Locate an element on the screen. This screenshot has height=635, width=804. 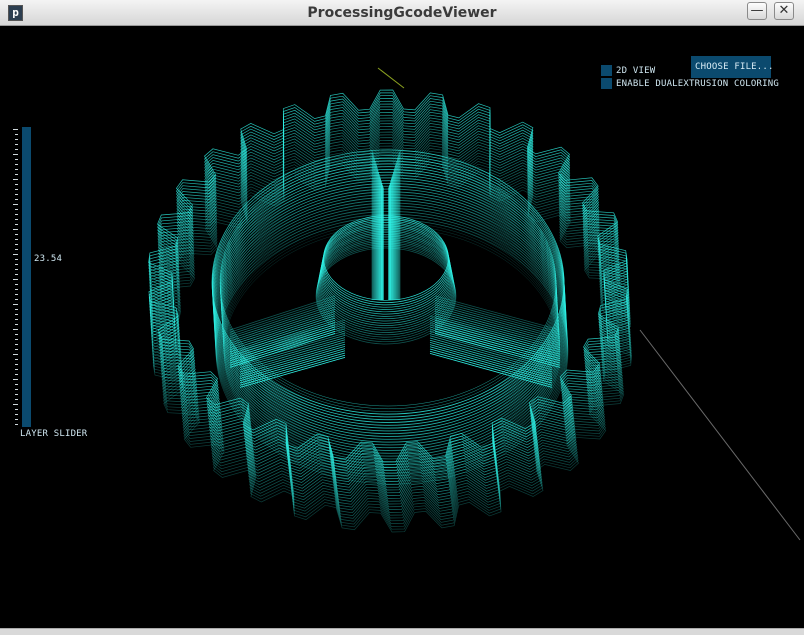
dual-extrusion-toggle is located at coordinates (606, 83).